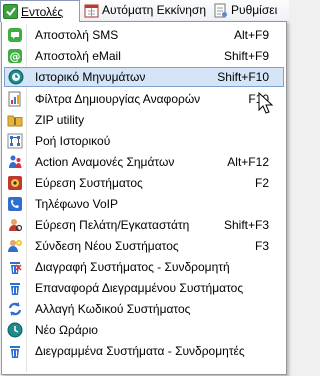  Describe the element at coordinates (15, 225) in the screenshot. I see `find-customer-icon` at that location.